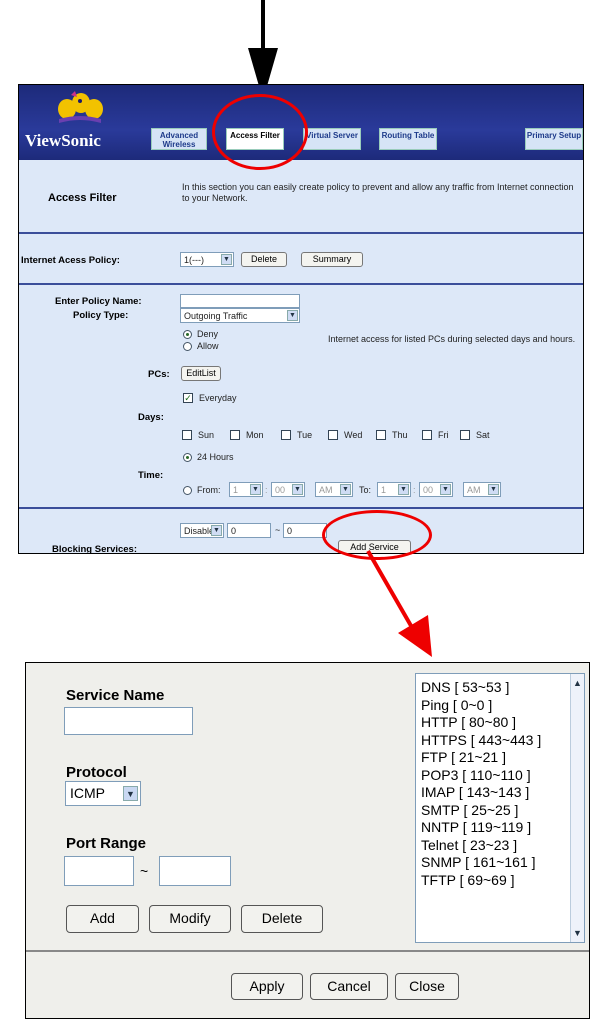 This screenshot has width=590, height=1021. What do you see at coordinates (255, 435) in the screenshot?
I see `day-label-mon: Mon` at bounding box center [255, 435].